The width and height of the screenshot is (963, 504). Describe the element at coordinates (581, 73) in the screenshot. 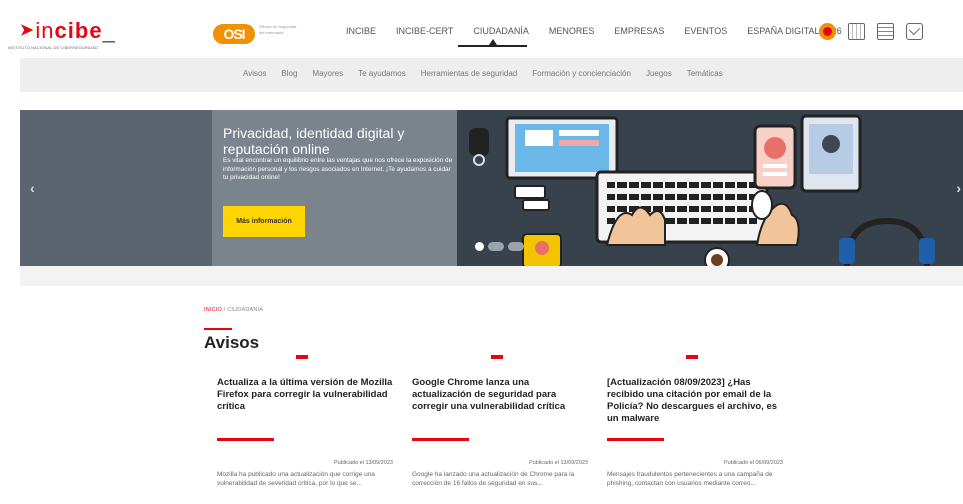

I see `subnav-item-formacion: Formación y concienciación` at that location.